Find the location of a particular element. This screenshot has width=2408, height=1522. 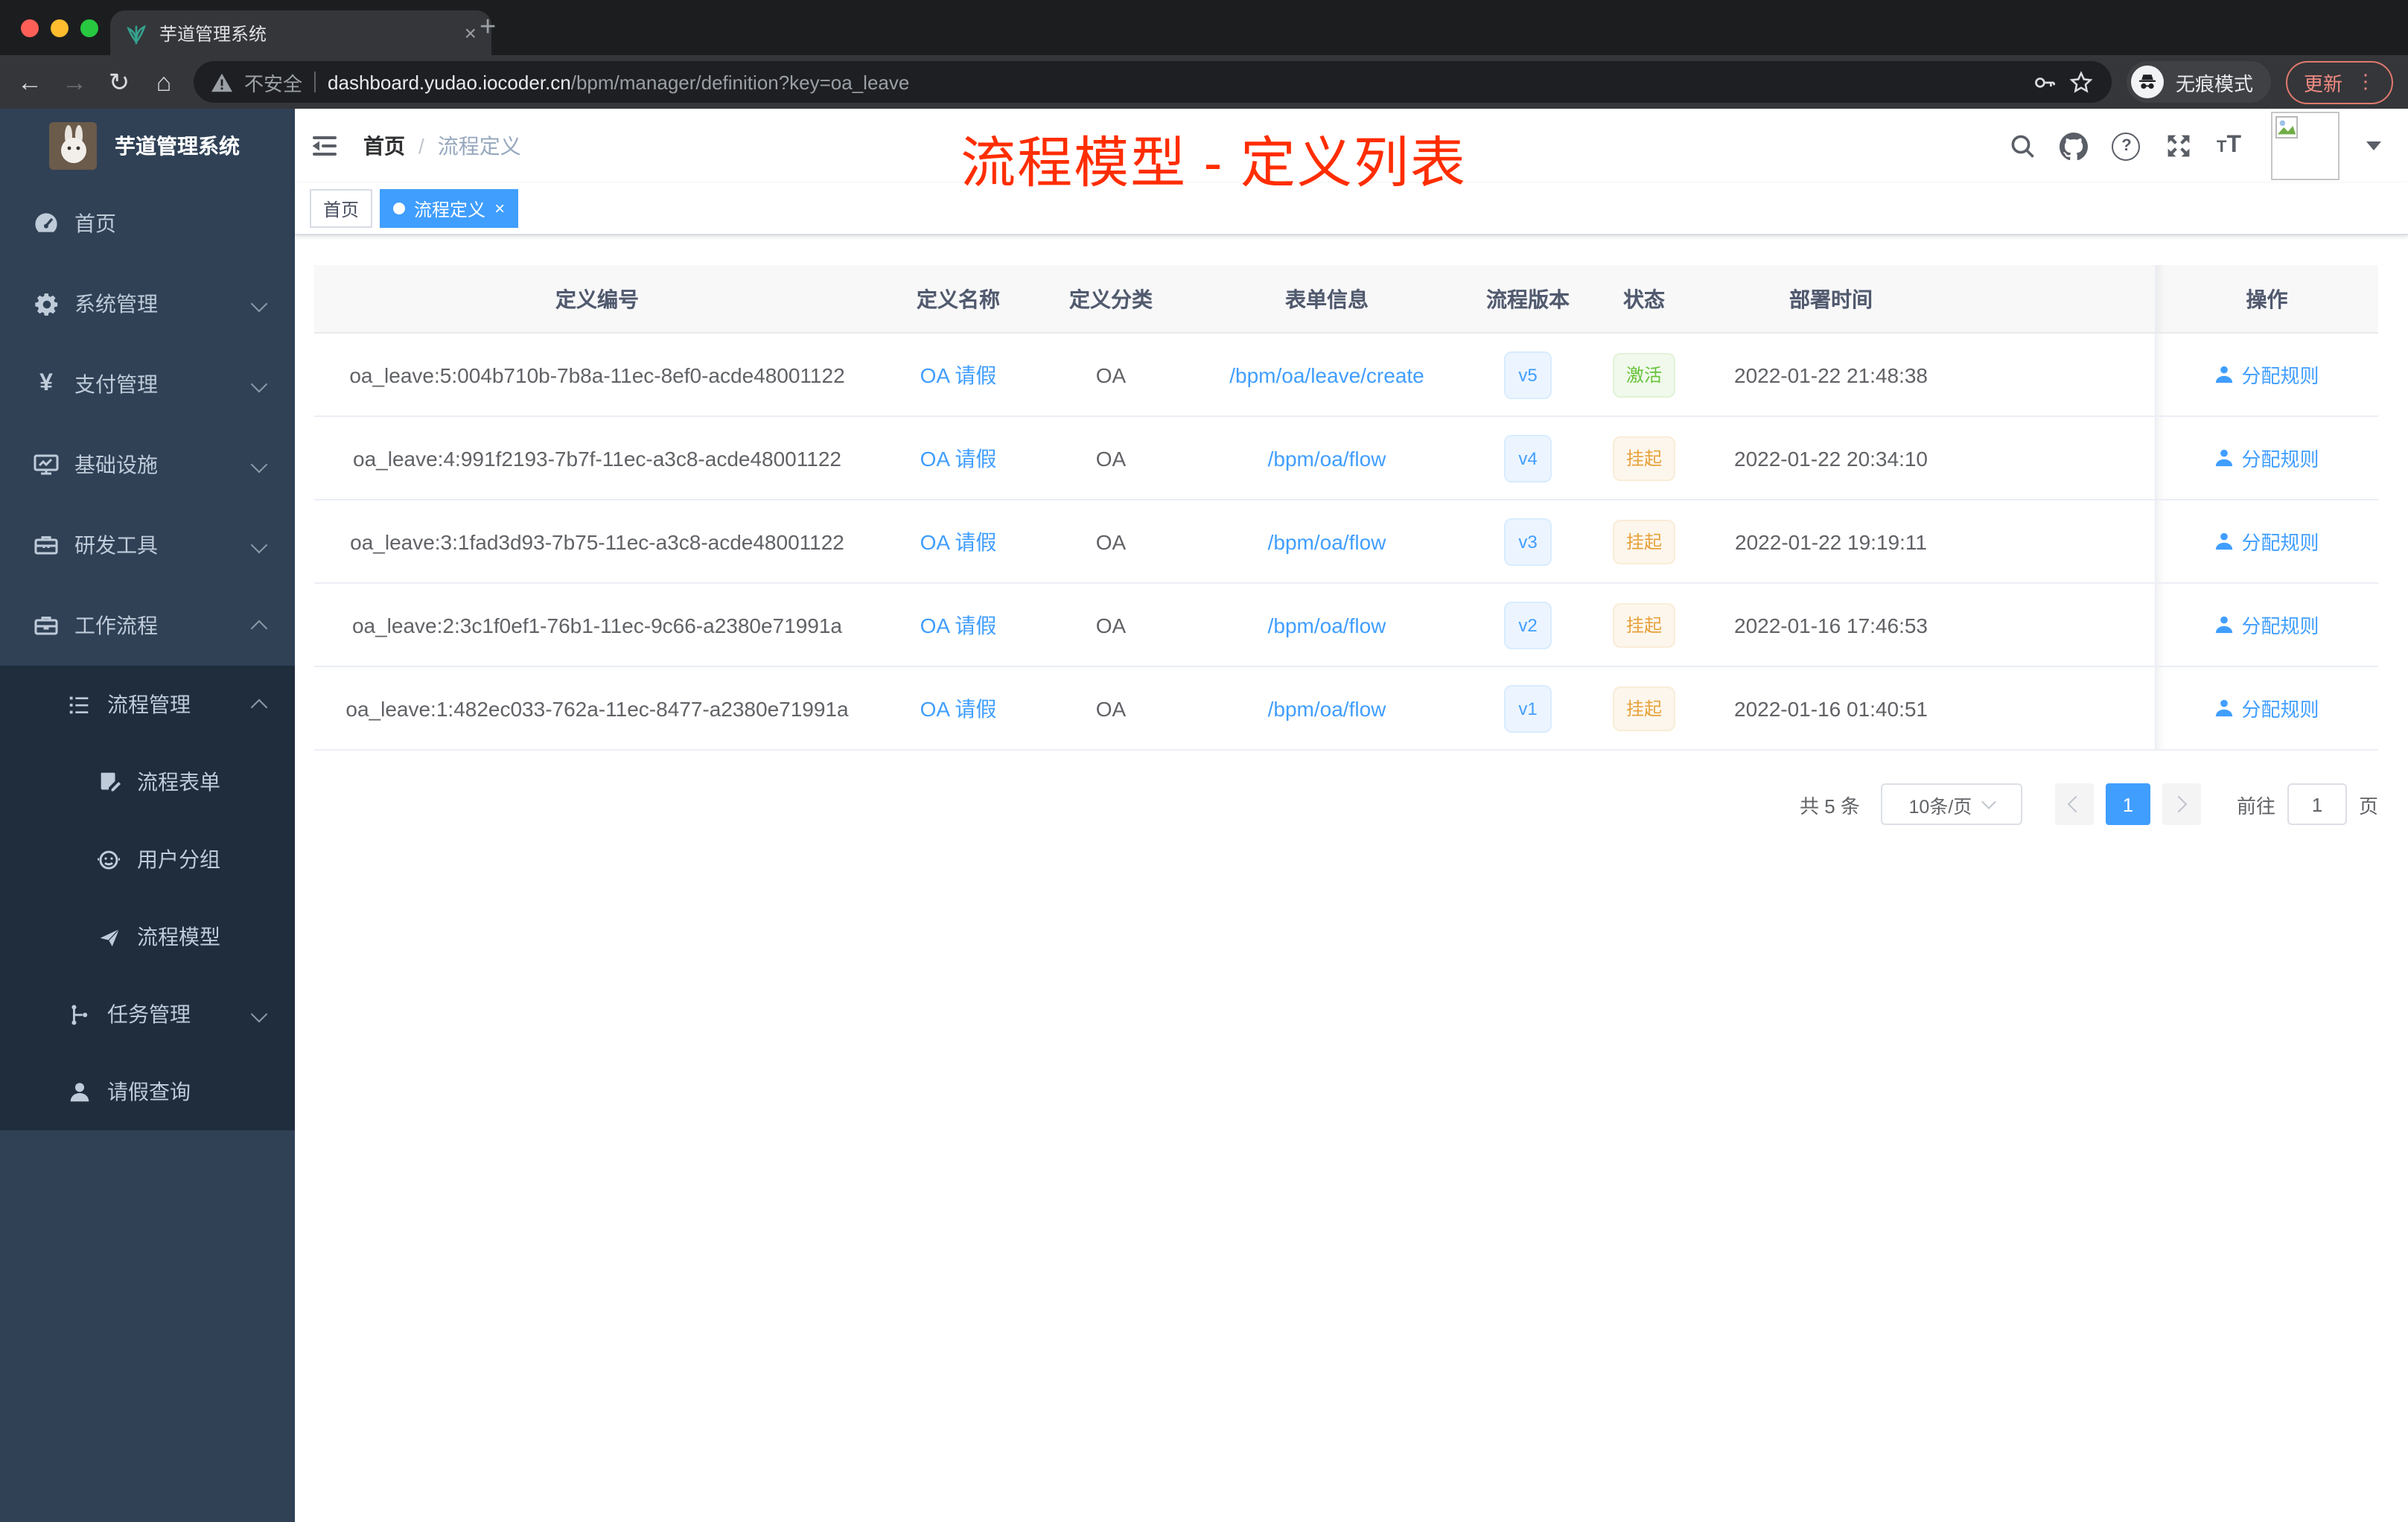

sidebar-item-devtools: 研发工具 is located at coordinates (147, 545).